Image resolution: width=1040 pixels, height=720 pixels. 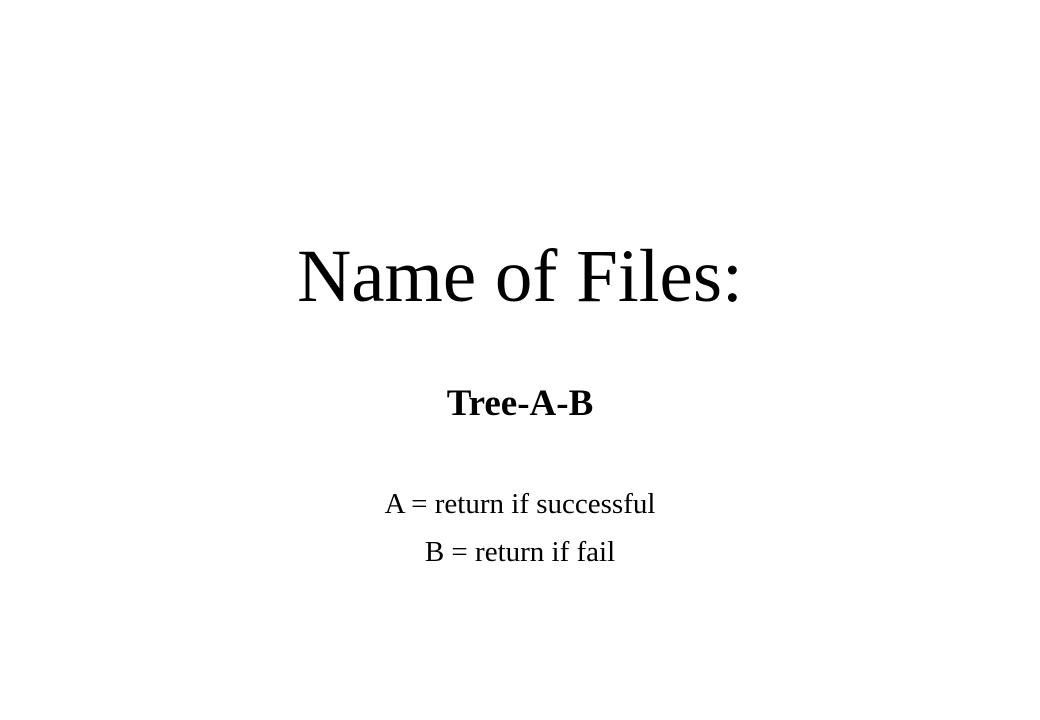 What do you see at coordinates (520, 276) in the screenshot?
I see `slide-title: Name of Files:` at bounding box center [520, 276].